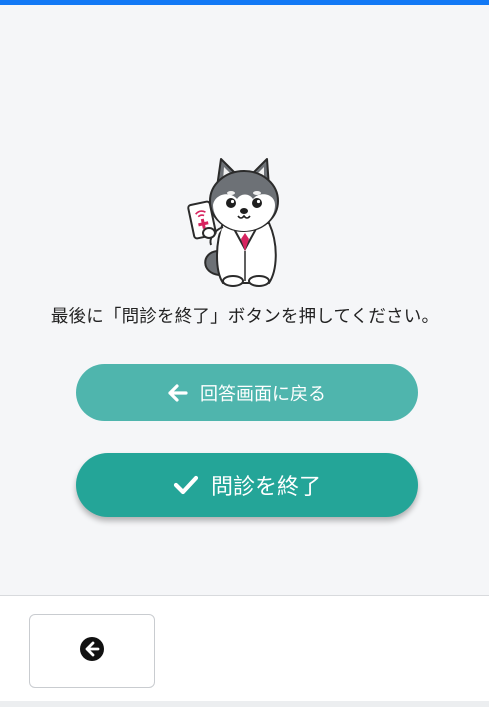 This screenshot has height=708, width=489. What do you see at coordinates (244, 704) in the screenshot?
I see `bottom-strip` at bounding box center [244, 704].